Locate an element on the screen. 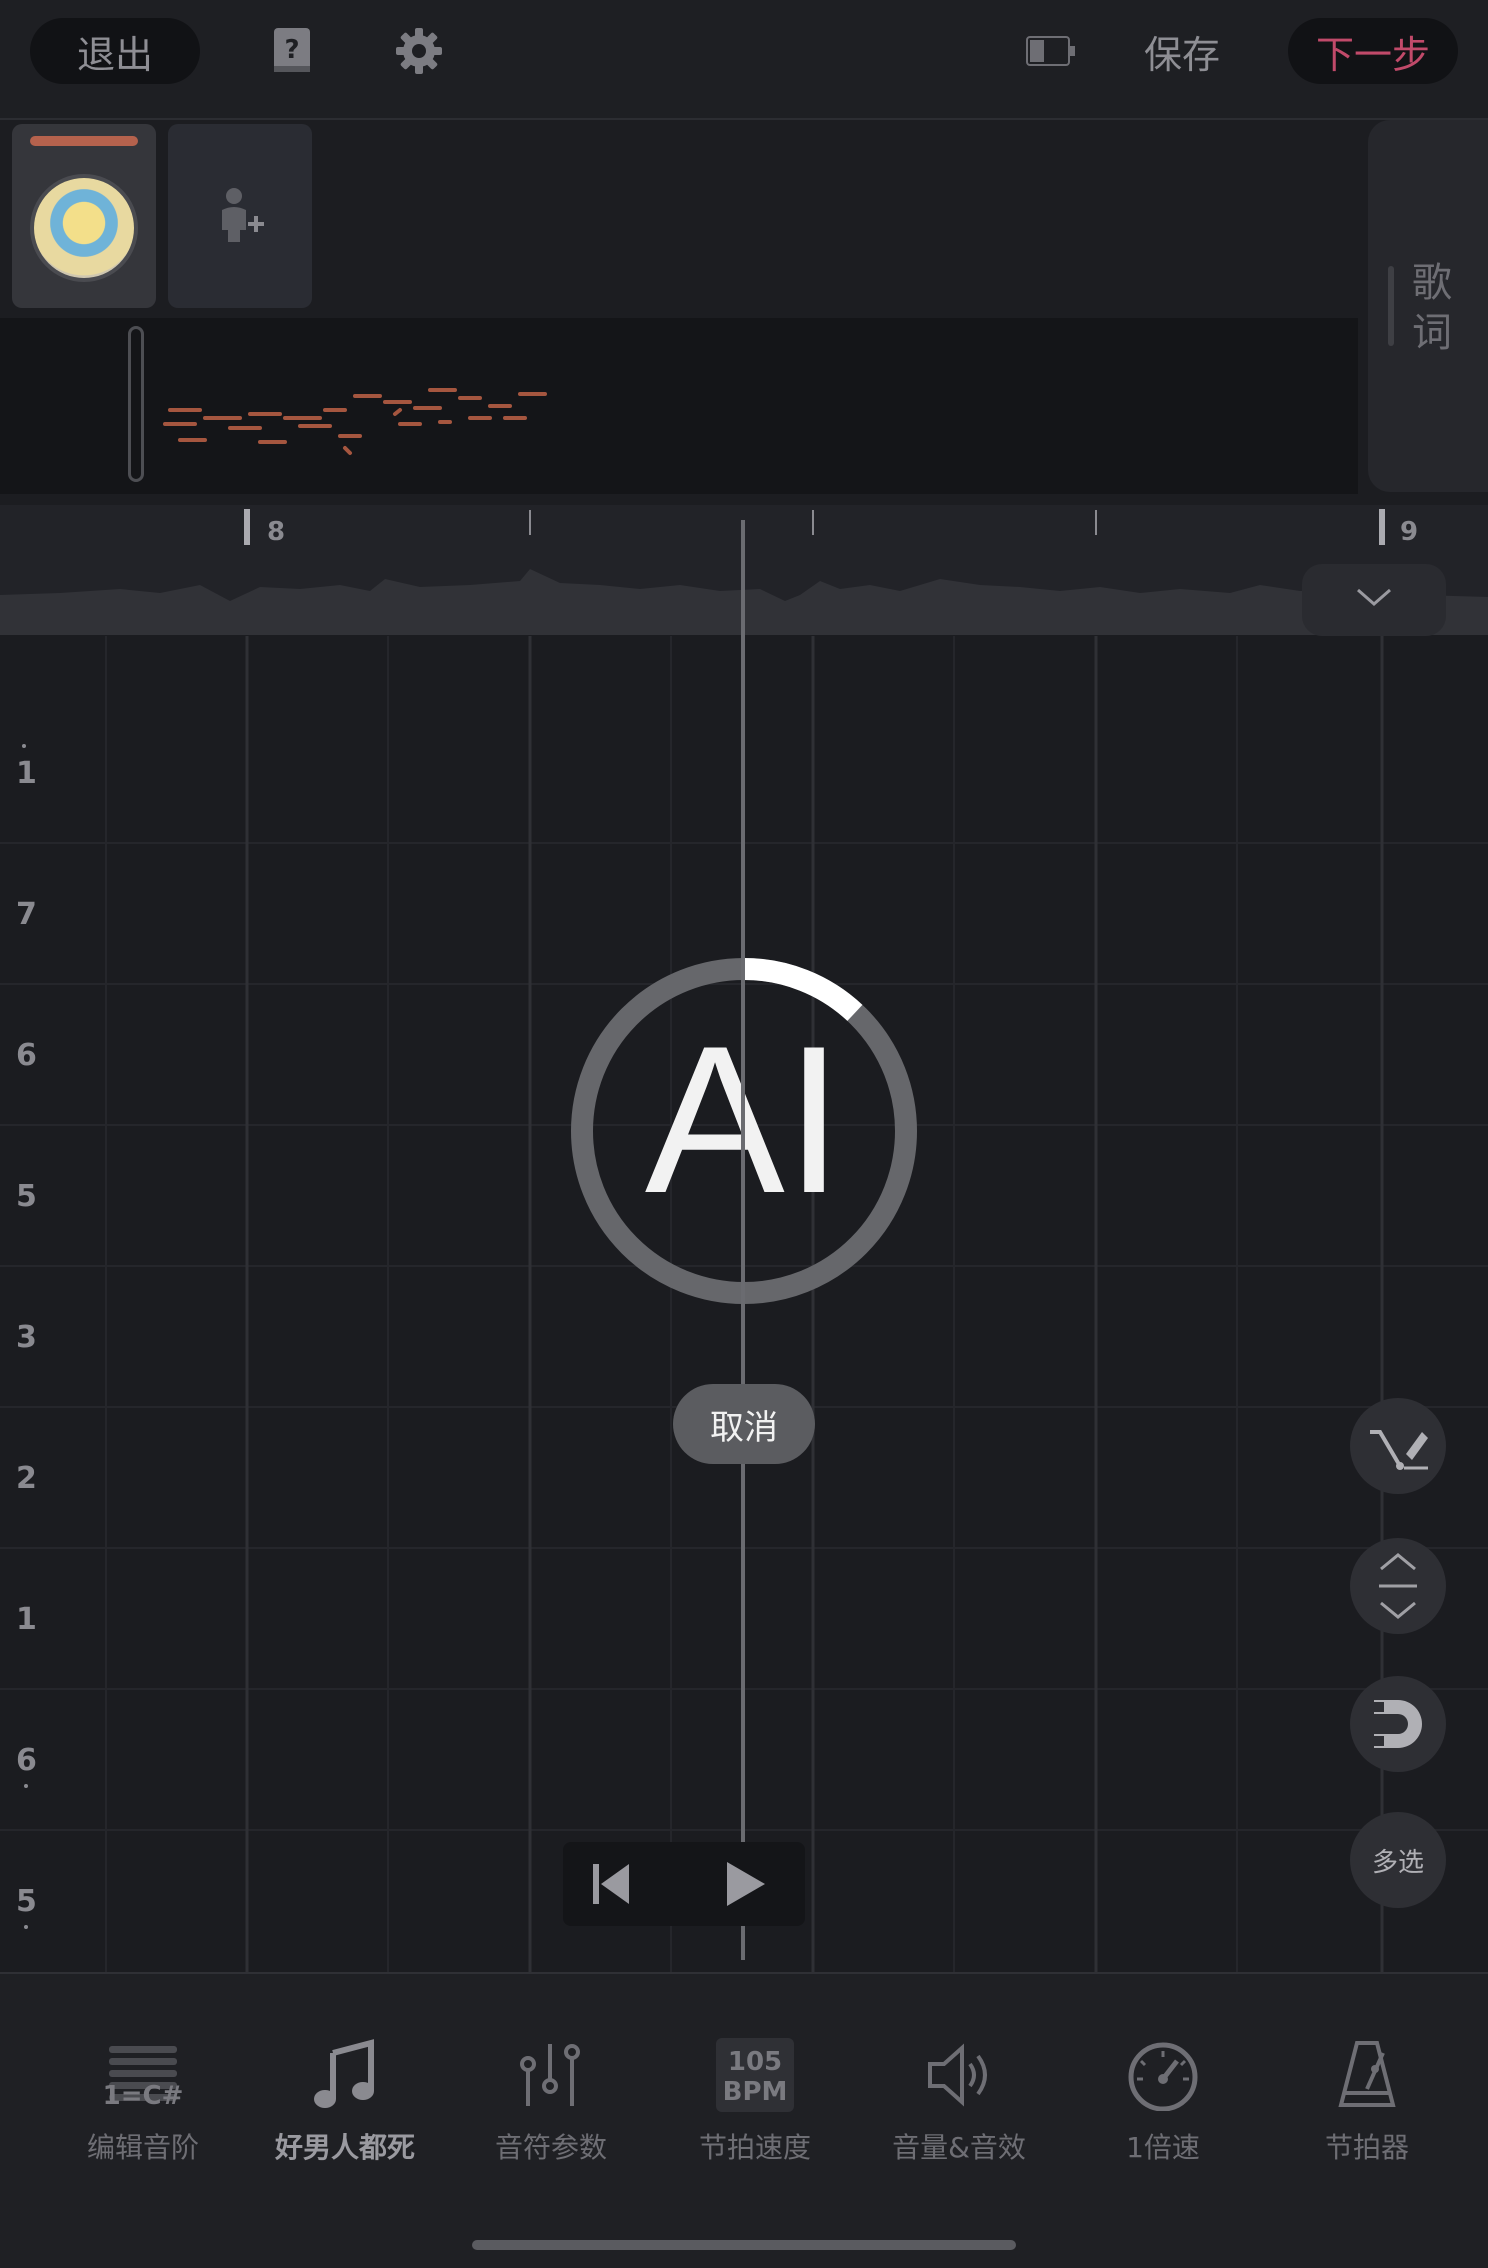 The height and width of the screenshot is (2268, 1488). metronome-tool: 节拍器 is located at coordinates (1367, 2098).